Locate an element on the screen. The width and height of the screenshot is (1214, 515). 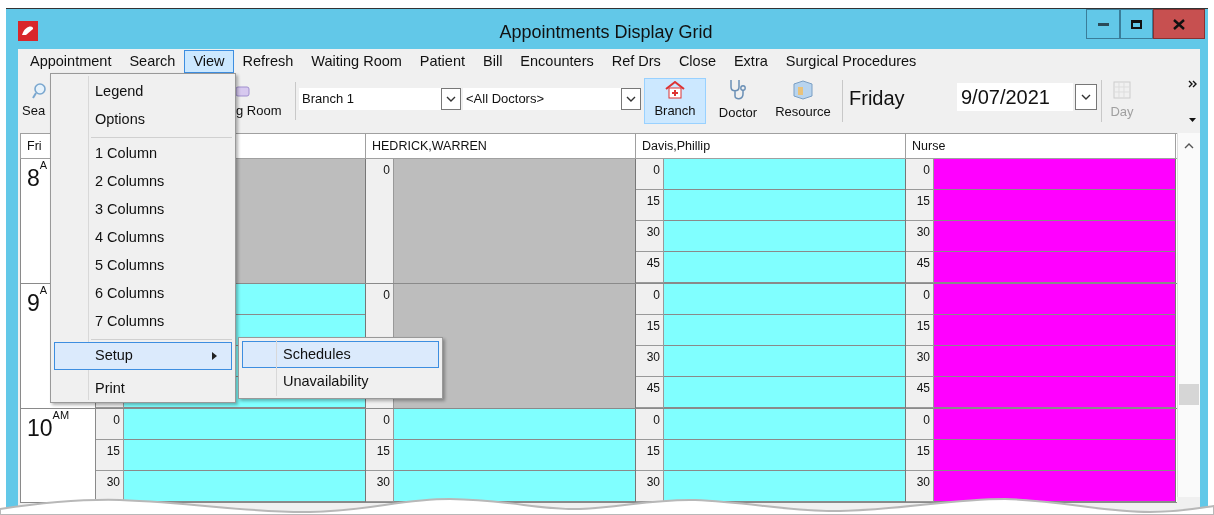
column-header: Davis,Phillip is located at coordinates (771, 146).